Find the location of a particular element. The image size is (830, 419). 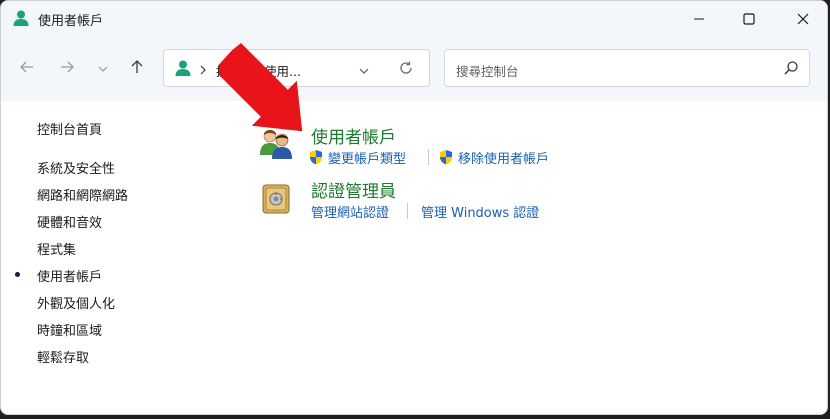

manage-web-credentials-link: 管理網站認證 is located at coordinates (350, 211).